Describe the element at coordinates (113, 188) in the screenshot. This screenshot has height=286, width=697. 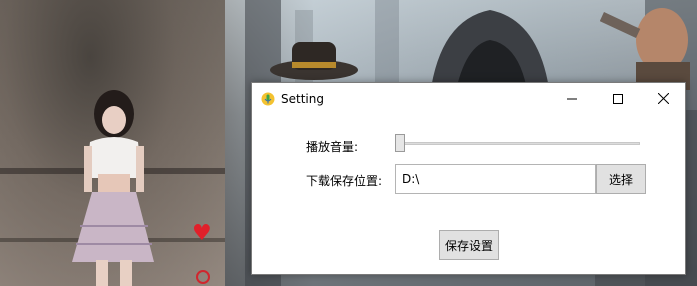
I see `wallpaper-figure` at that location.